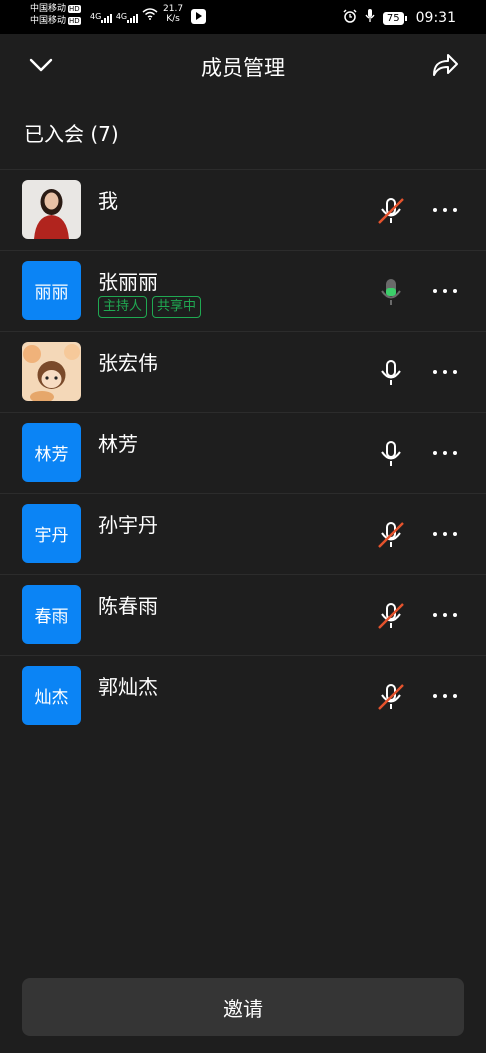  I want to click on header: 成员管理, so click(243, 65).